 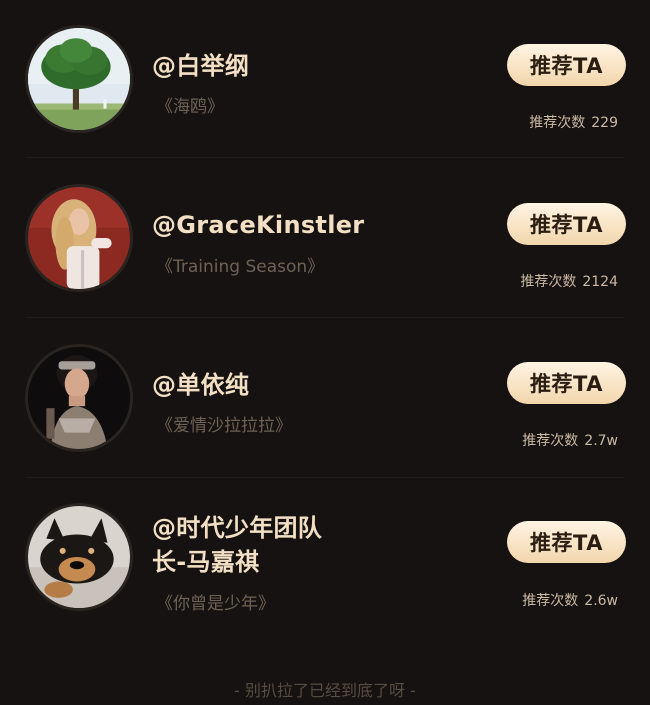 I want to click on recommend-count-value: 2.7w, so click(x=601, y=441).